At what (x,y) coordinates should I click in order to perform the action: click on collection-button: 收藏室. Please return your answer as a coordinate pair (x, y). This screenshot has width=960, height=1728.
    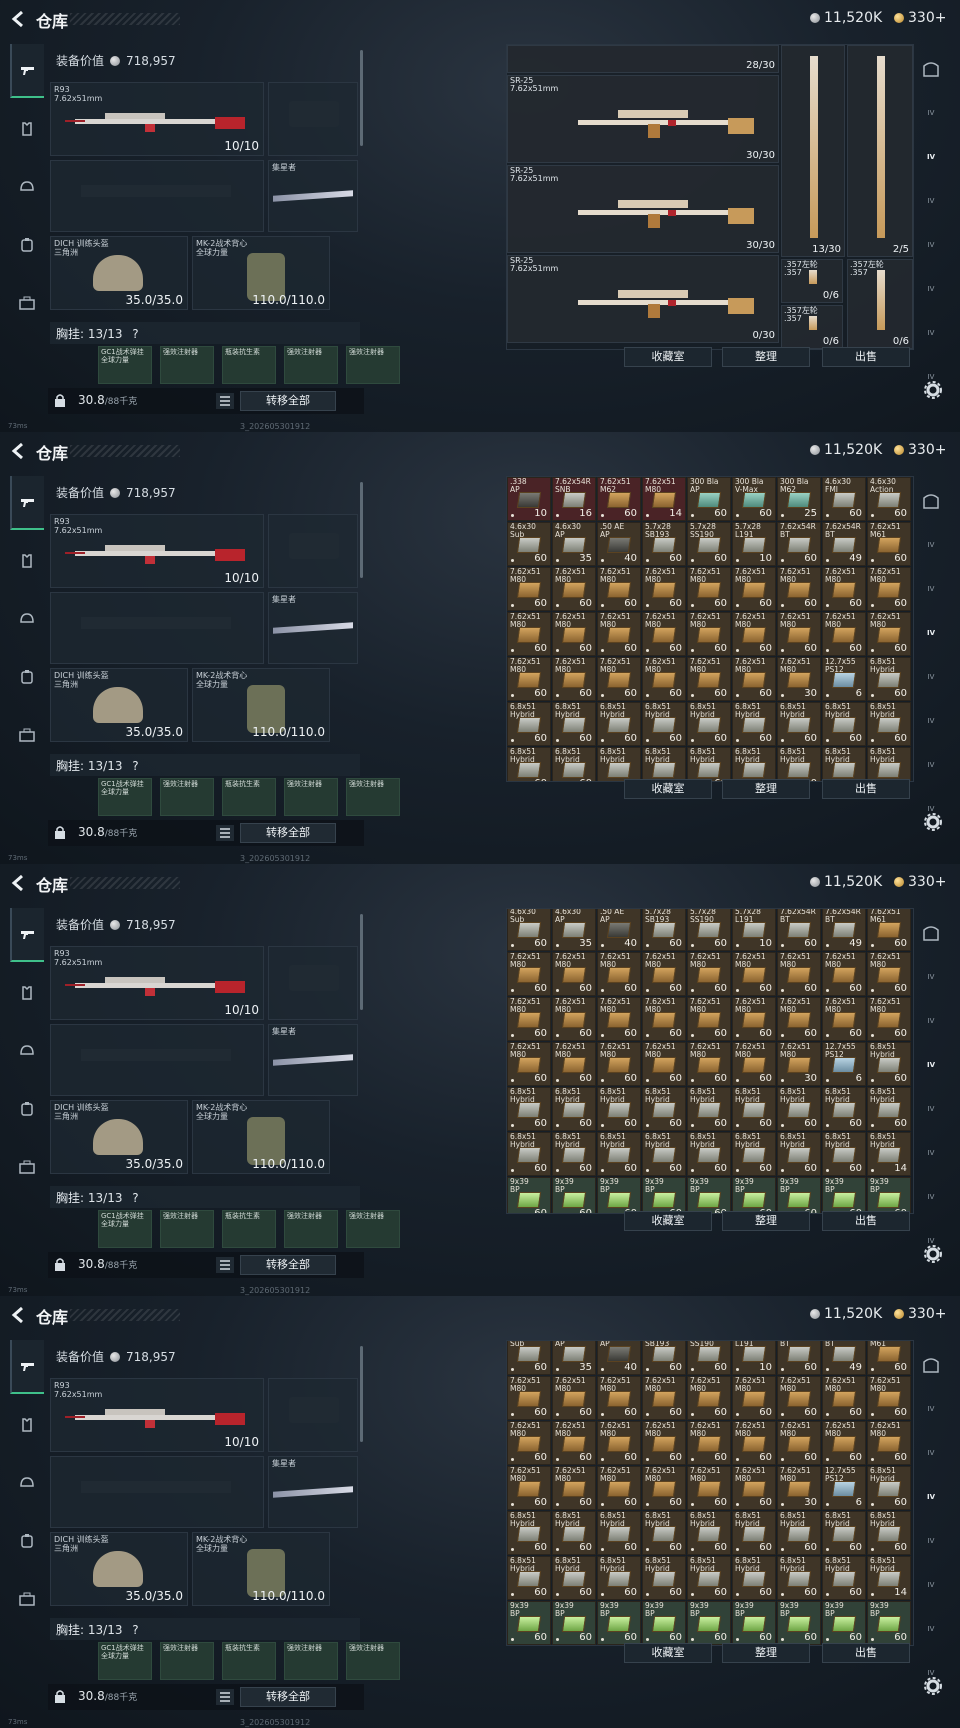
    Looking at the image, I should click on (668, 1653).